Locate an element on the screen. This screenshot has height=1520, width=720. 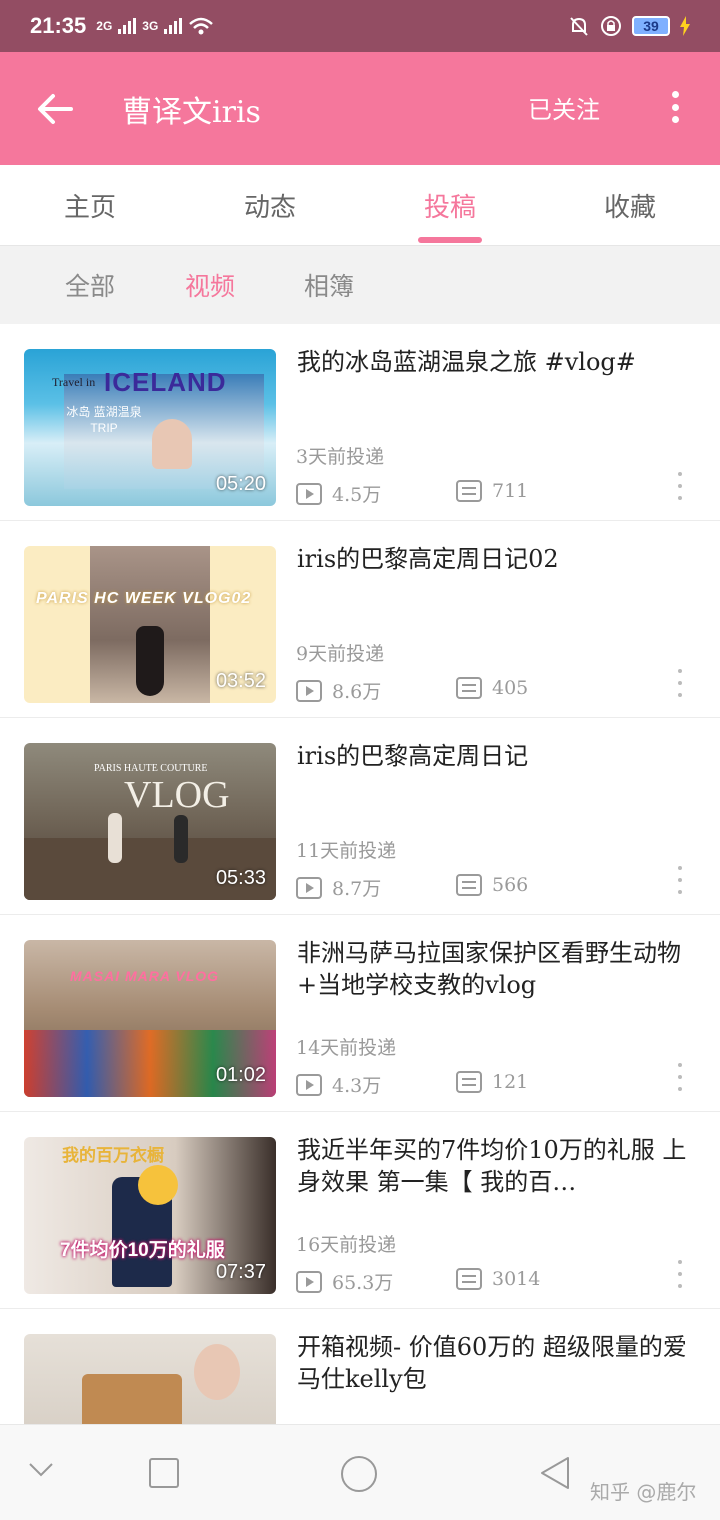
video-item: 开箱视频- 价值60万的 超级限量的爱马仕kelly包 is located at coordinates (360, 1366).